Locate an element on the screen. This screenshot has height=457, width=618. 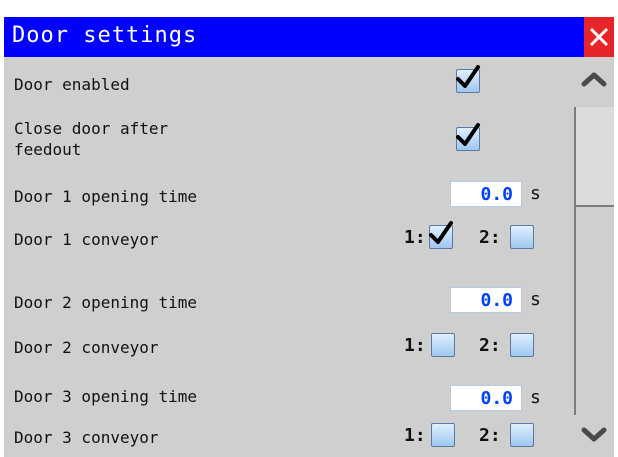
door-enabled-label: Door enabled is located at coordinates (72, 84).